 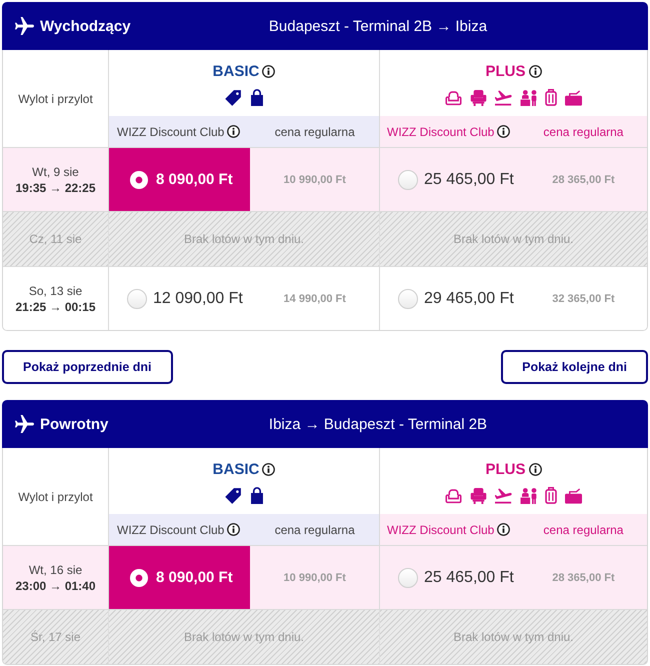 I want to click on flight-date: So, 13 sie, so click(x=55, y=291).